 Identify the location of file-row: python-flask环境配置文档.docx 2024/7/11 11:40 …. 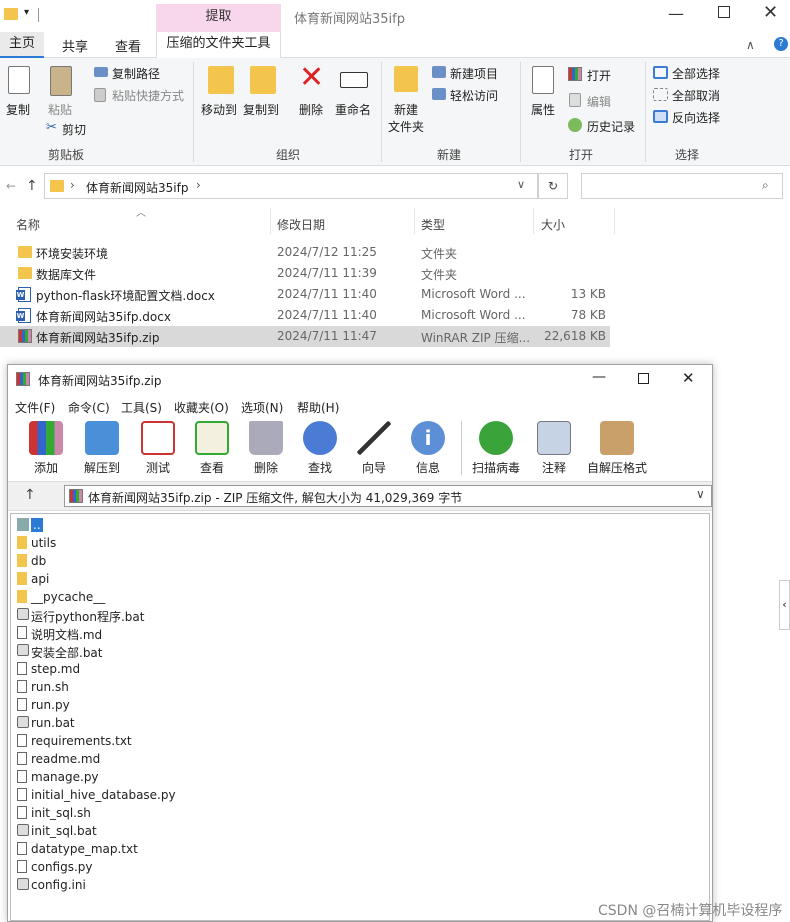
(305, 294).